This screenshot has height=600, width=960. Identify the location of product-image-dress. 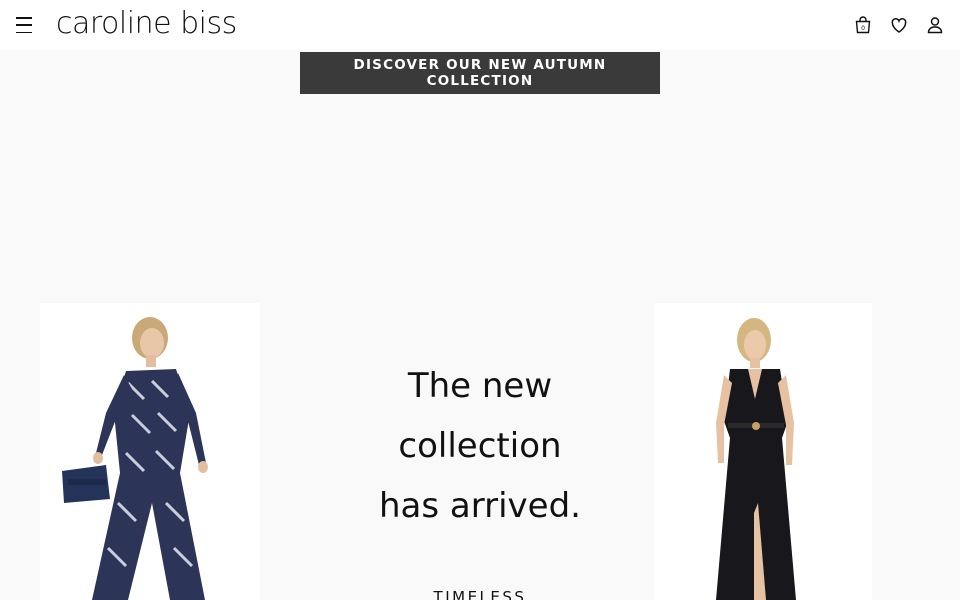
(763, 451).